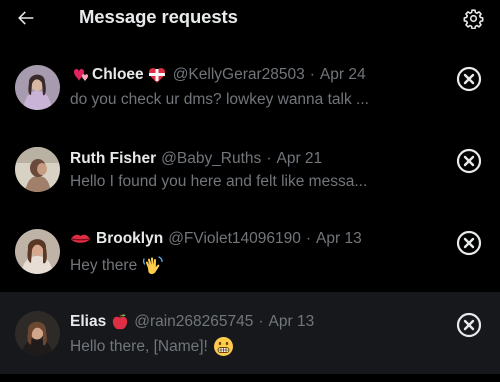  Describe the element at coordinates (299, 158) in the screenshot. I see `request-date: Apr 21` at that location.